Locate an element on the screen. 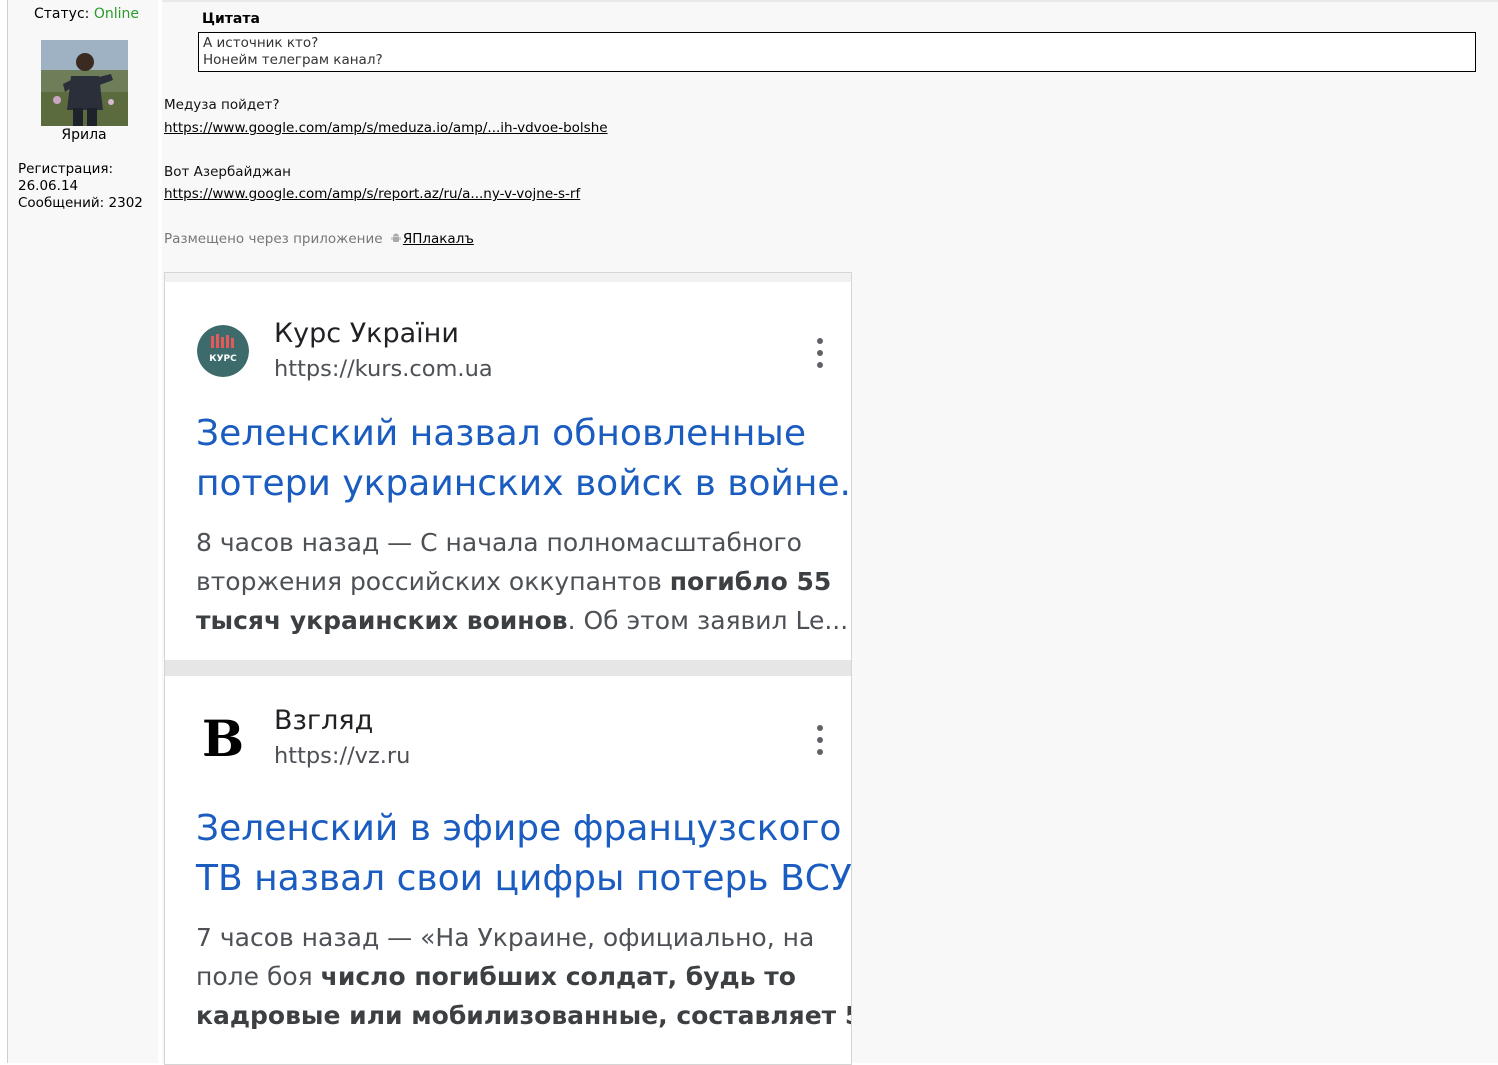 This screenshot has width=1498, height=1065. result-site-url: https://kurs.com.ua is located at coordinates (383, 369).